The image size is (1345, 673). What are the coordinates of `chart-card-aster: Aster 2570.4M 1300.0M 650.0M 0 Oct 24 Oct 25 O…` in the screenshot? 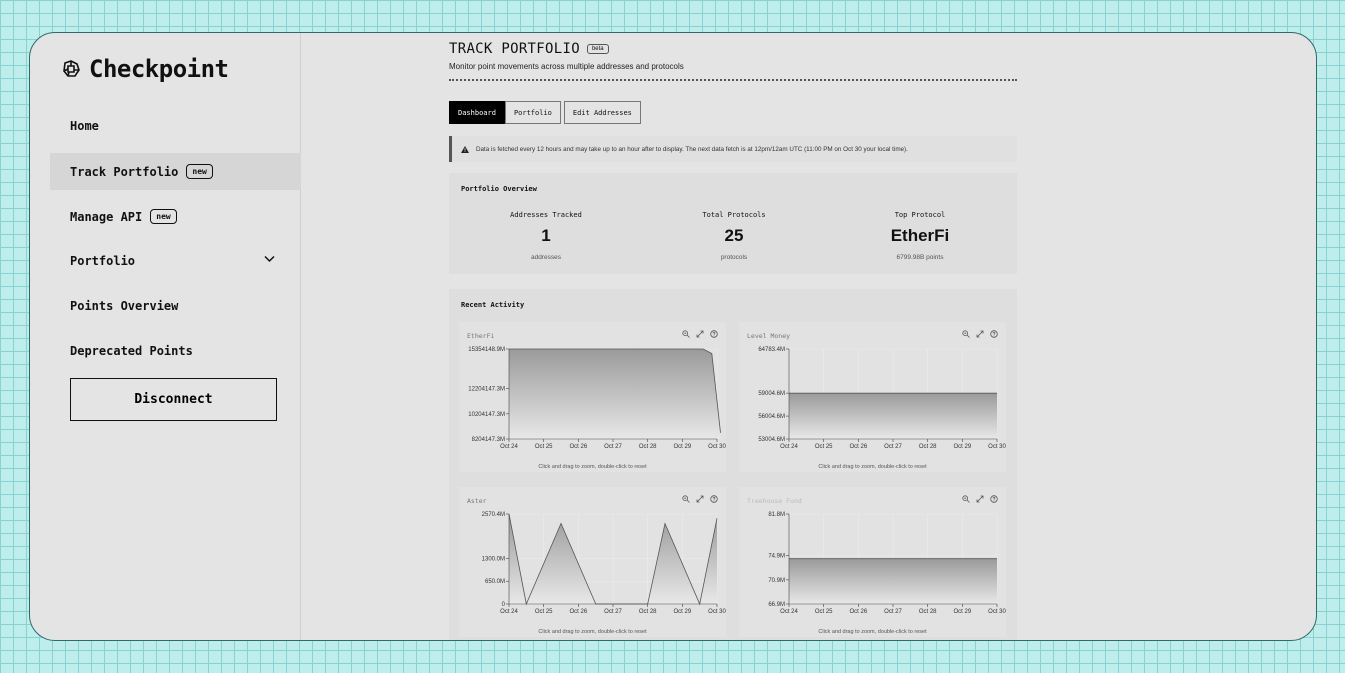 It's located at (592, 562).